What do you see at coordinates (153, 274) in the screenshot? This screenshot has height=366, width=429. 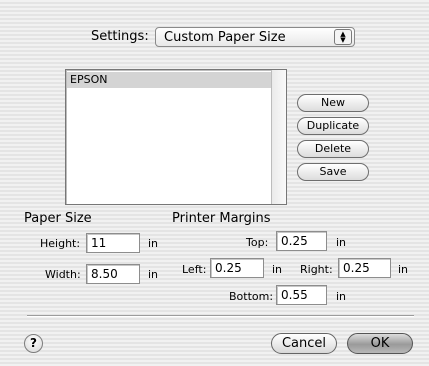 I see `width-unit: in` at bounding box center [153, 274].